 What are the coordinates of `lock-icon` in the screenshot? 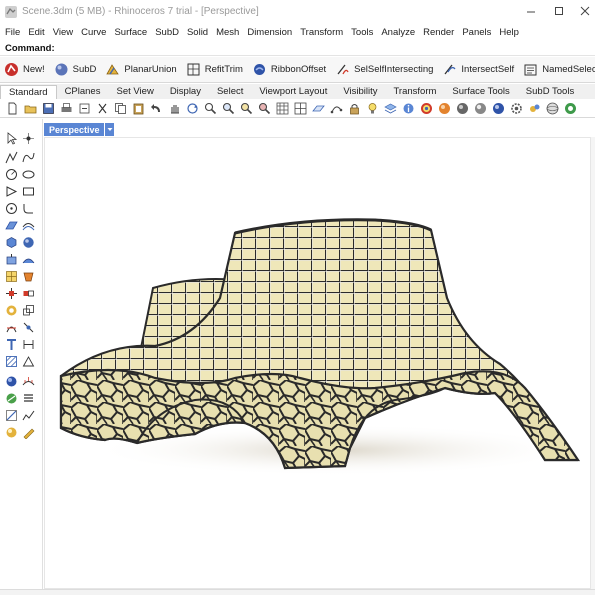 It's located at (354, 108).